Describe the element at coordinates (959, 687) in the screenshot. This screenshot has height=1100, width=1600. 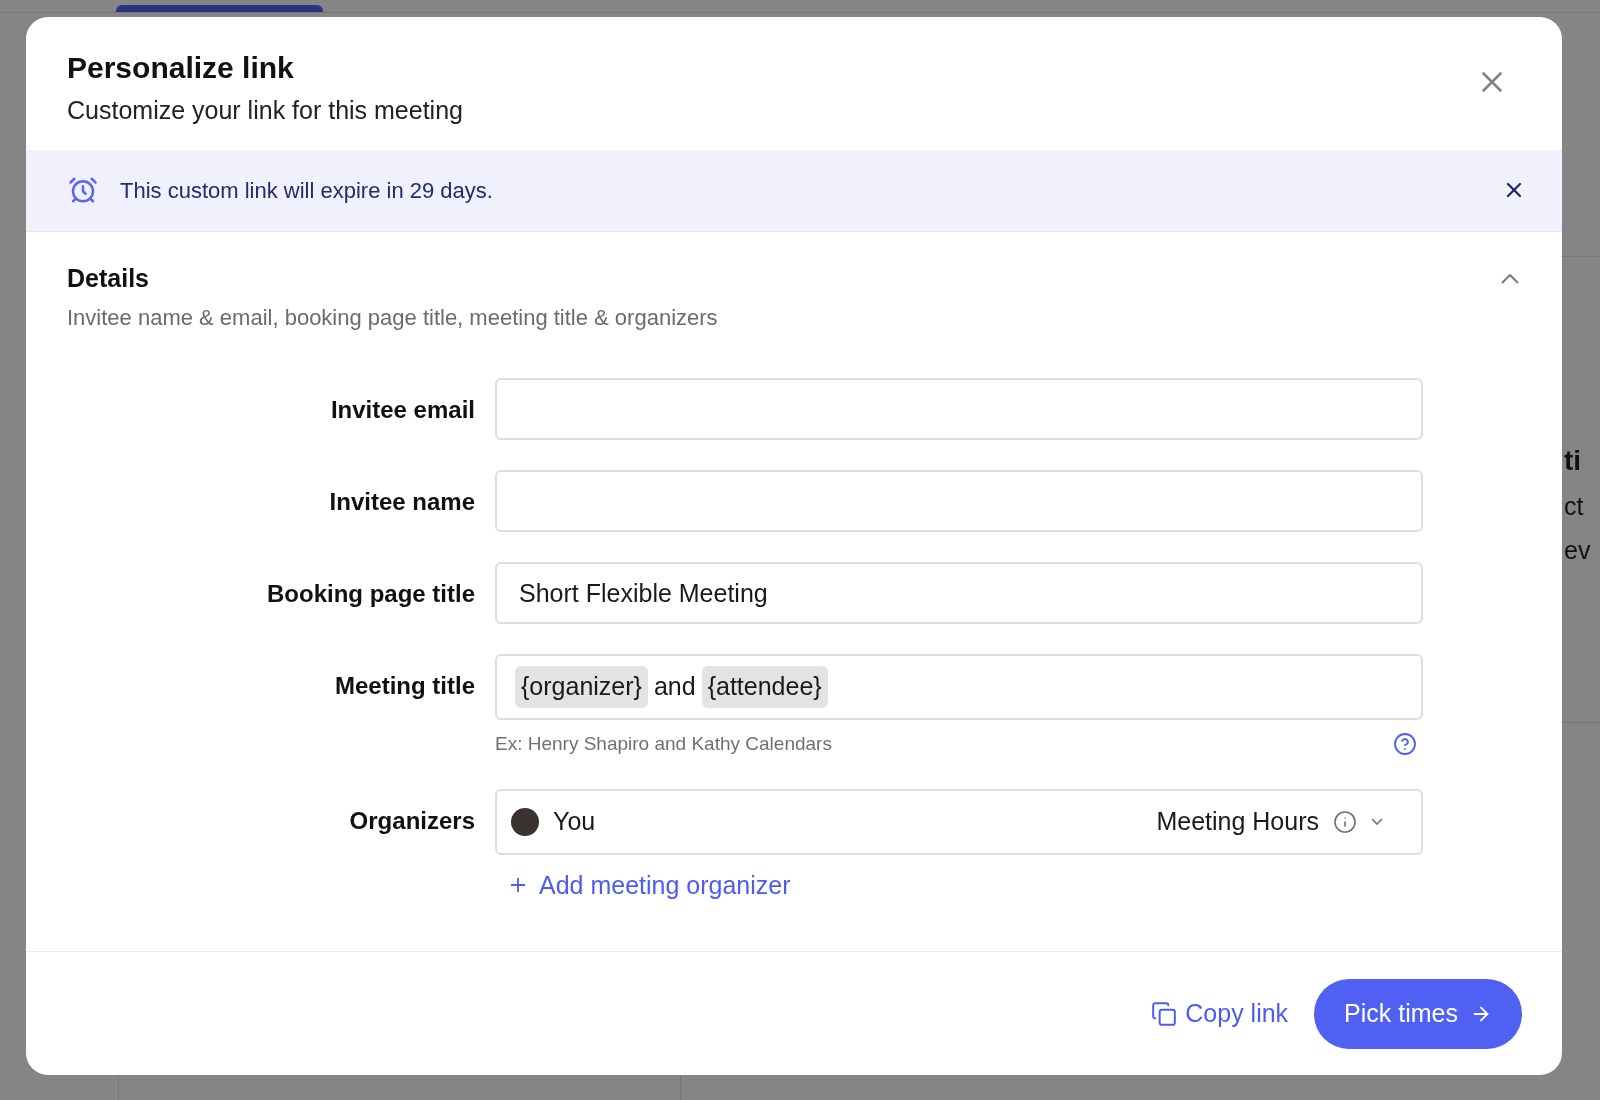
I see `meeting-title-field: {organizer} and {attendee}` at that location.